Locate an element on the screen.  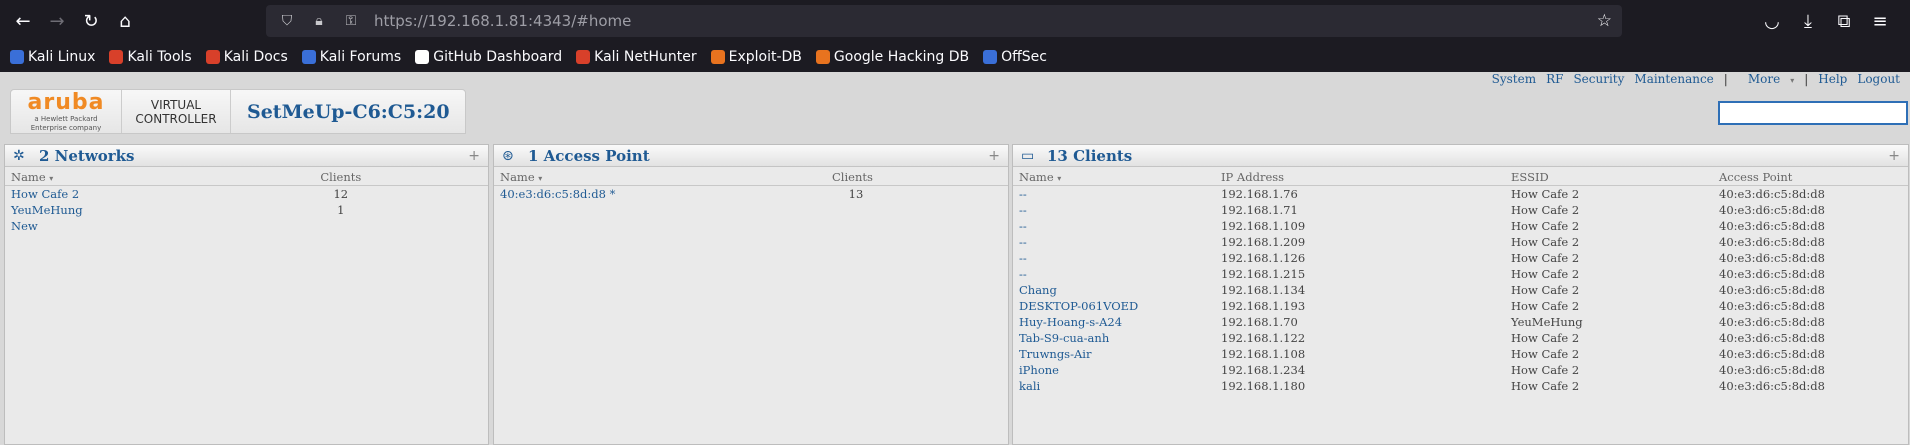
col-essid: ESSID is located at coordinates (1609, 176).